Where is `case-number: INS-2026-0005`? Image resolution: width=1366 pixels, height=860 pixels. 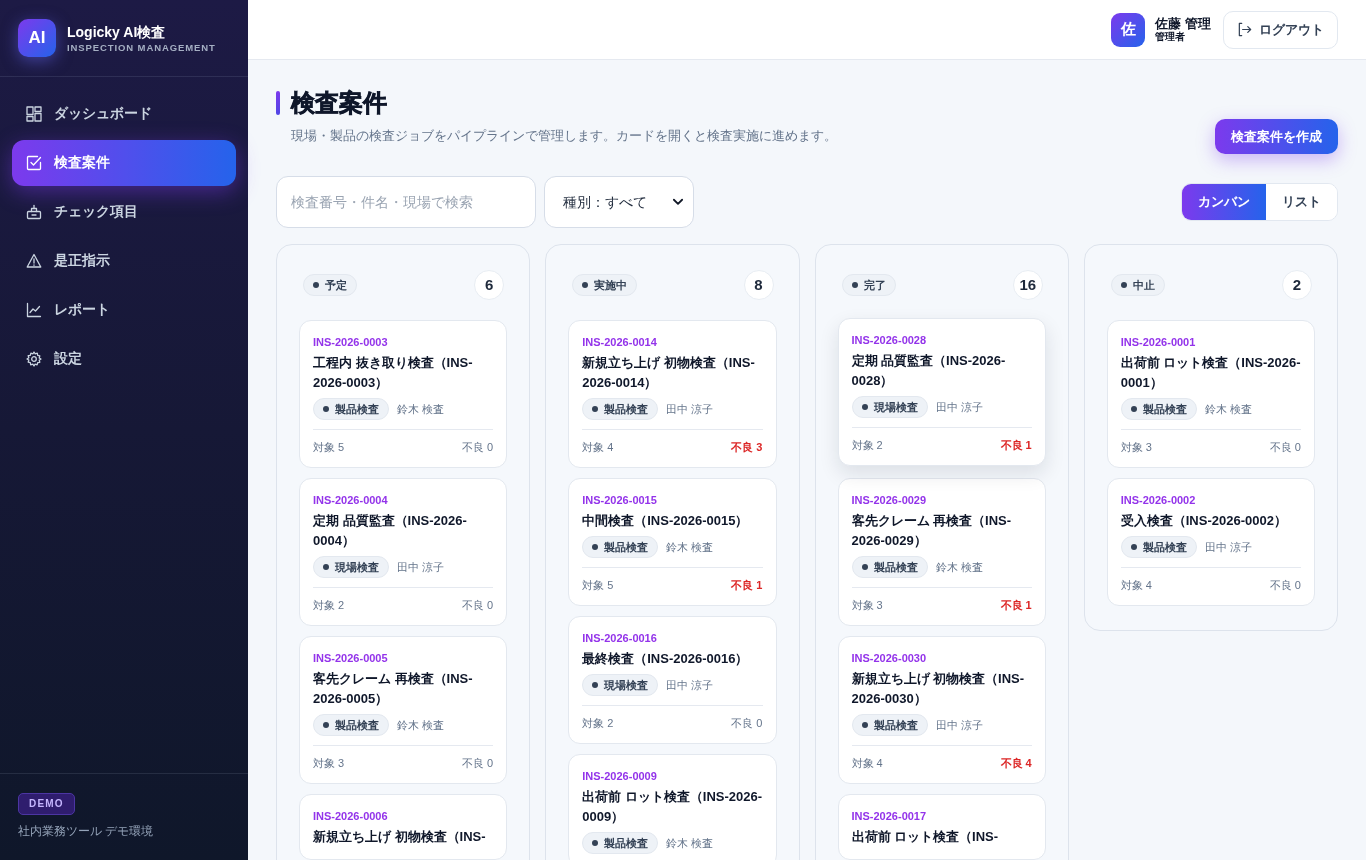 case-number: INS-2026-0005 is located at coordinates (351, 658).